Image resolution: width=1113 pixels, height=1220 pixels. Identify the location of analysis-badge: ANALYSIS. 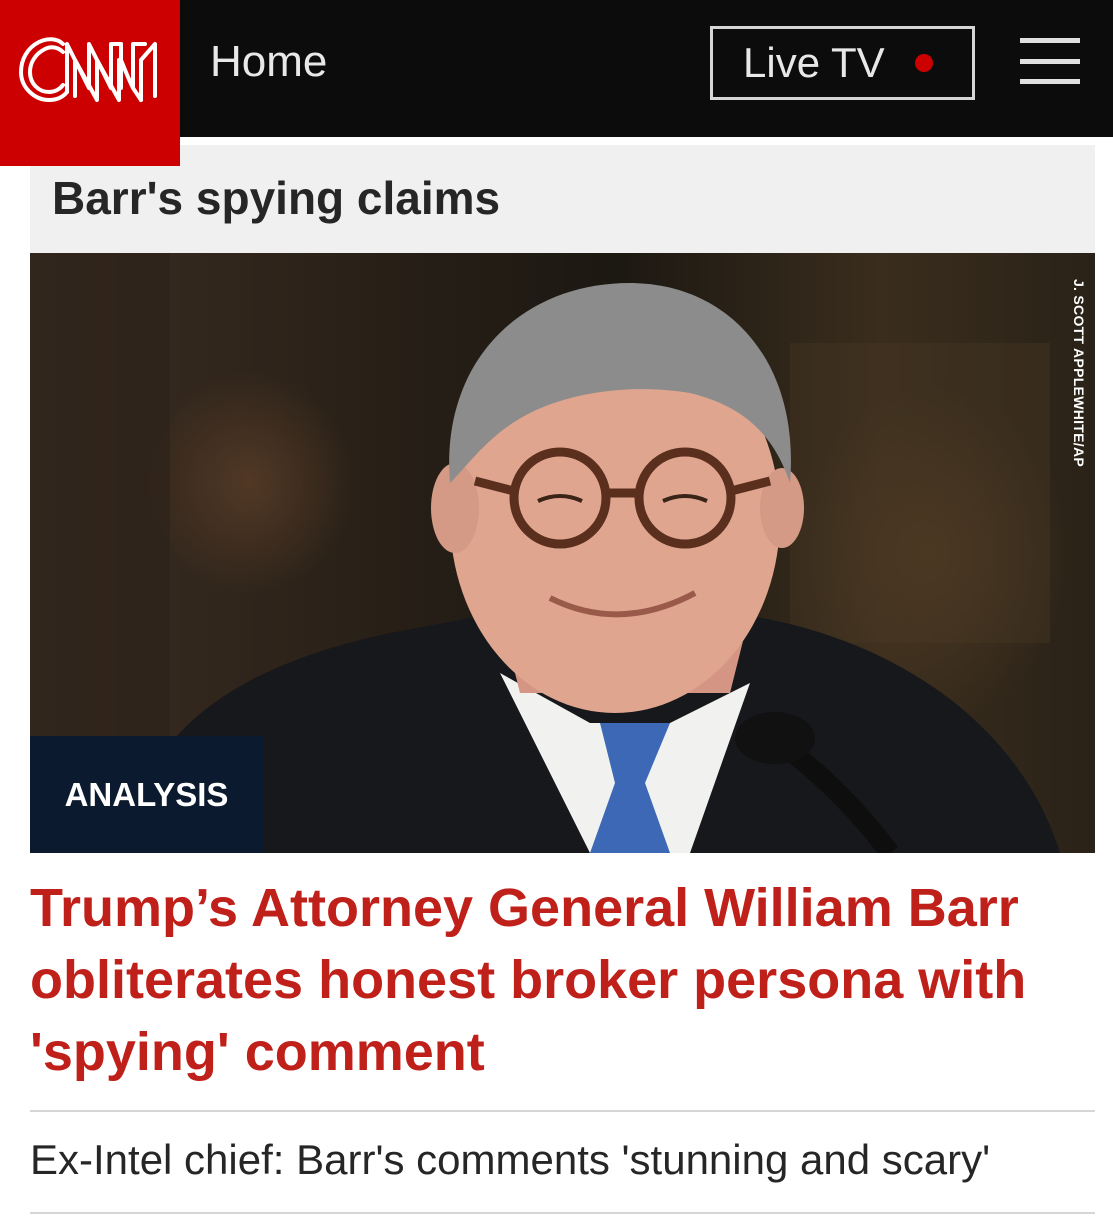
(146, 794).